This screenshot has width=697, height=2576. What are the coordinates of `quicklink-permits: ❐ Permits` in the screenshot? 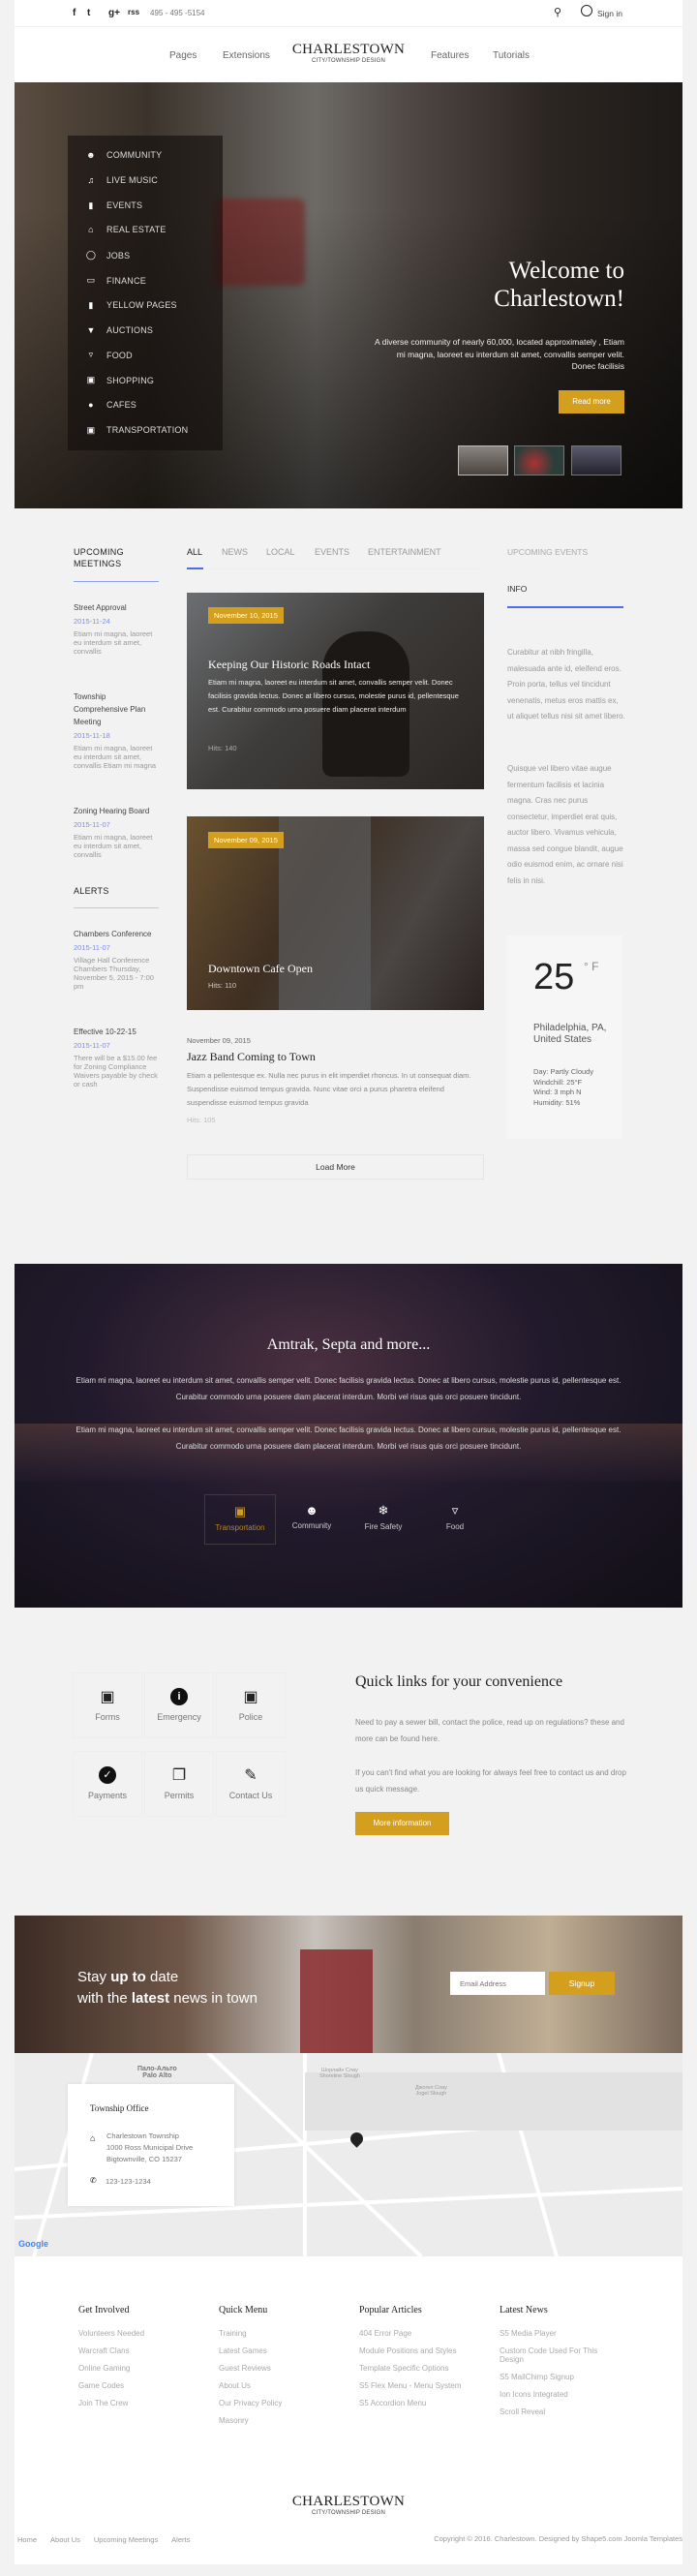 It's located at (179, 1784).